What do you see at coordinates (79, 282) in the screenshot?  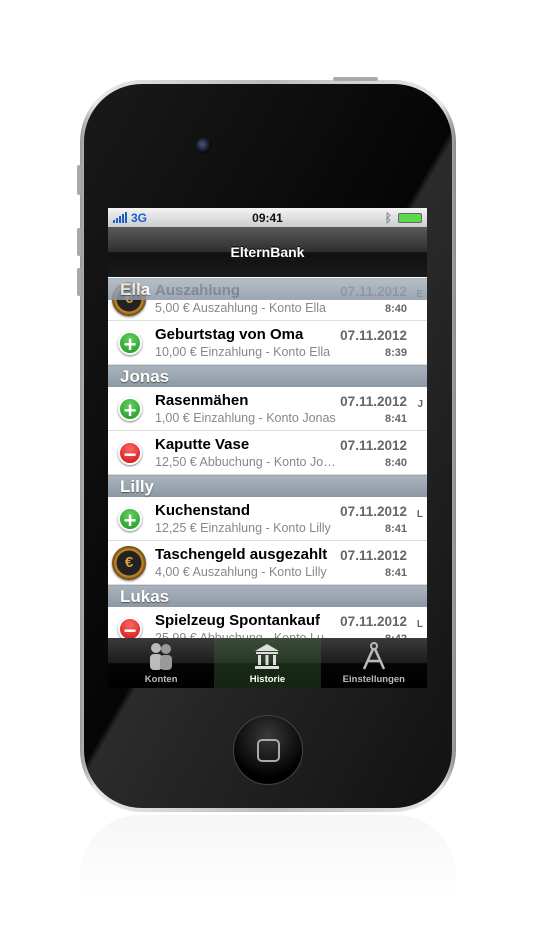 I see `volume-down-button` at bounding box center [79, 282].